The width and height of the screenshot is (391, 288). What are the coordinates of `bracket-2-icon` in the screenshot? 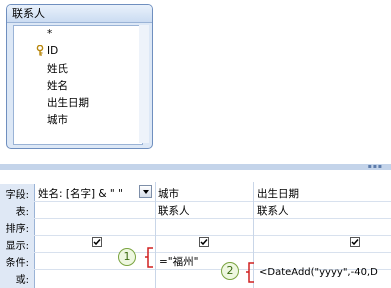 It's located at (250, 272).